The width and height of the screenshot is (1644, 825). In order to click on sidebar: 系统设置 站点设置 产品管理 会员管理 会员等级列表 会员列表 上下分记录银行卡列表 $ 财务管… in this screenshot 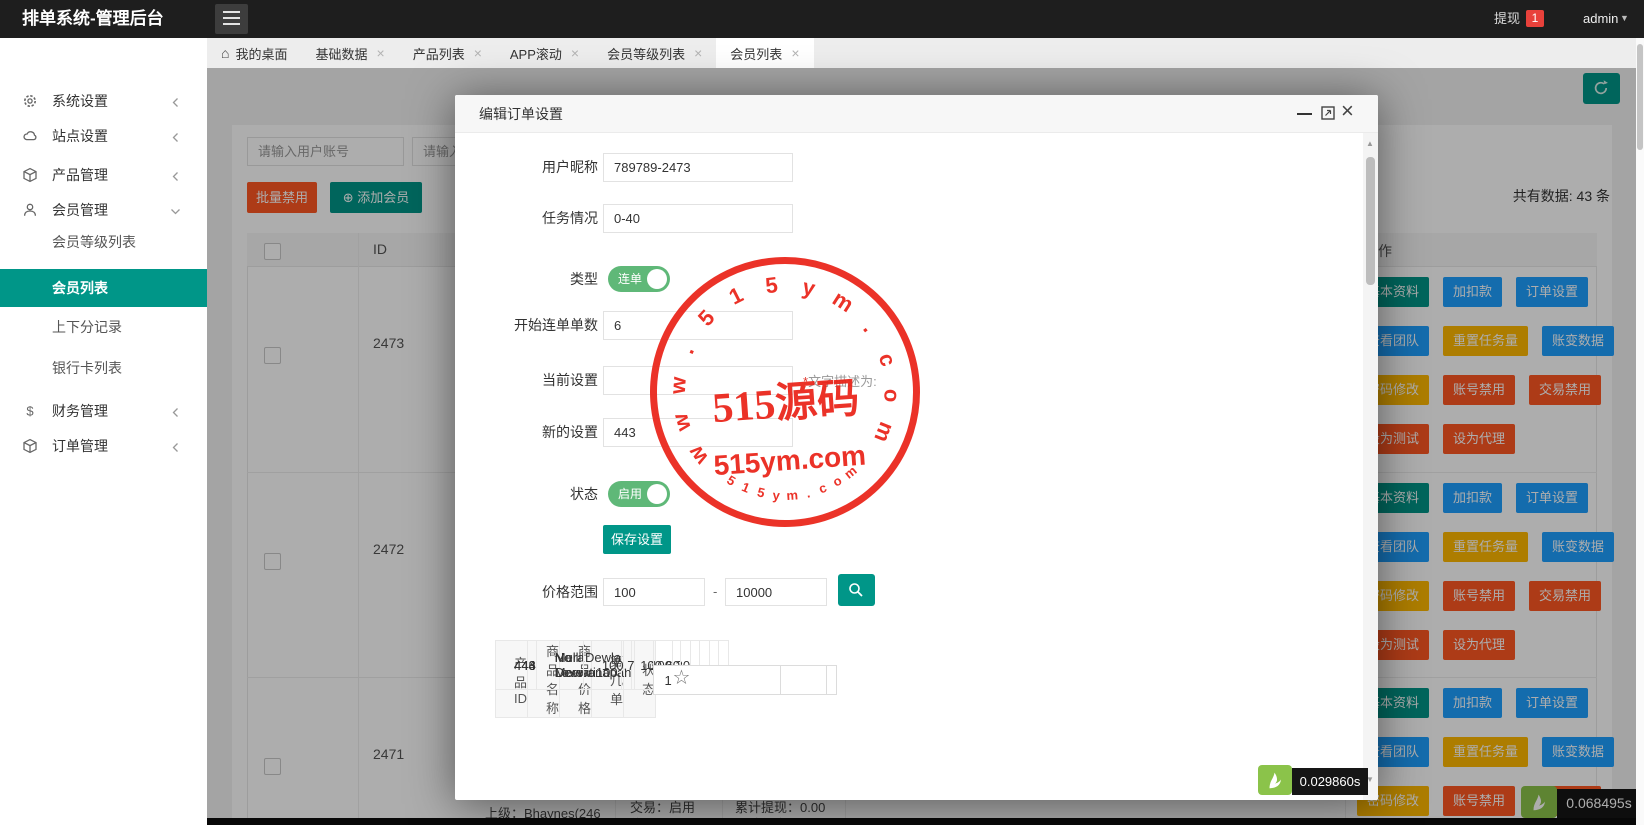, I will do `click(103, 431)`.